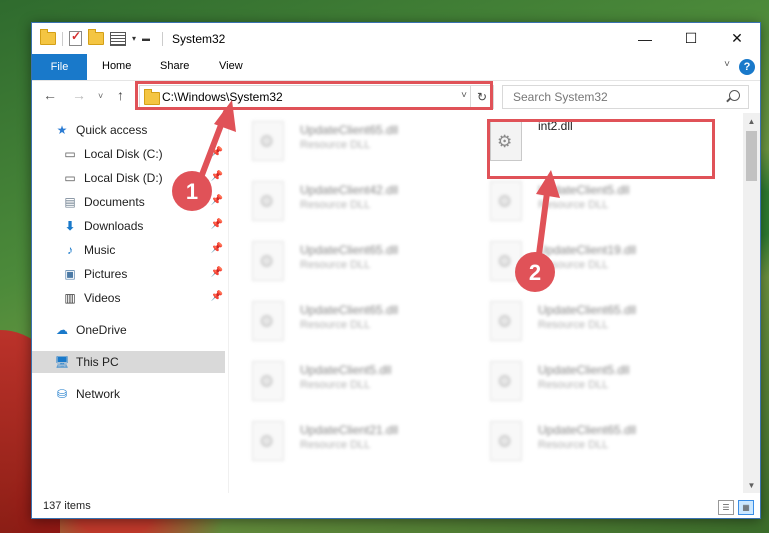  Describe the element at coordinates (143, 274) in the screenshot. I see `sidebar-item-pictures: ▣ Pictures 📌` at that location.